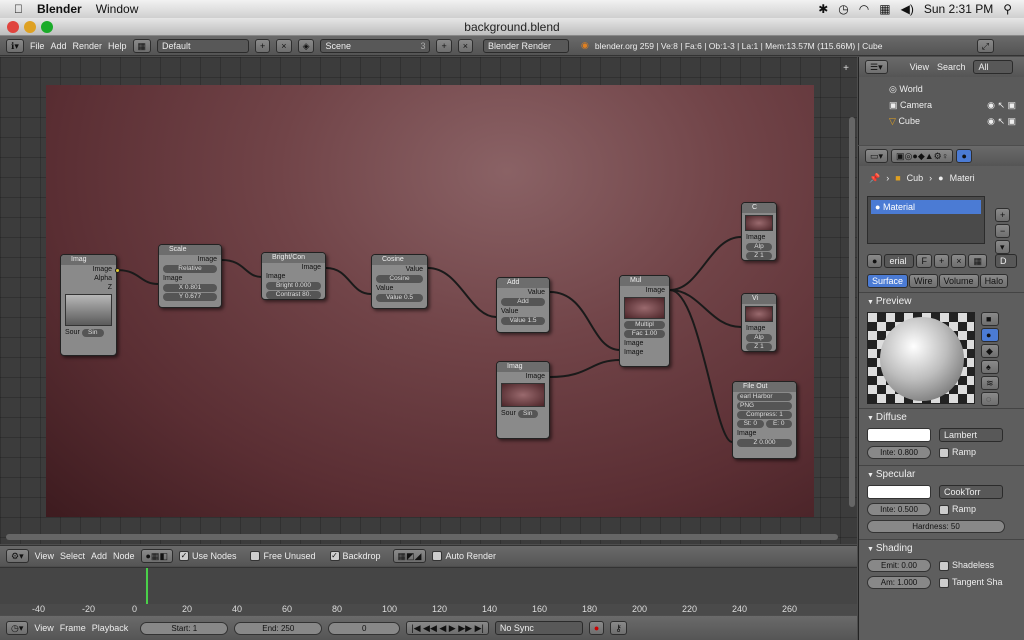  I want to click on breadcrumb-object: Cub, so click(915, 178).